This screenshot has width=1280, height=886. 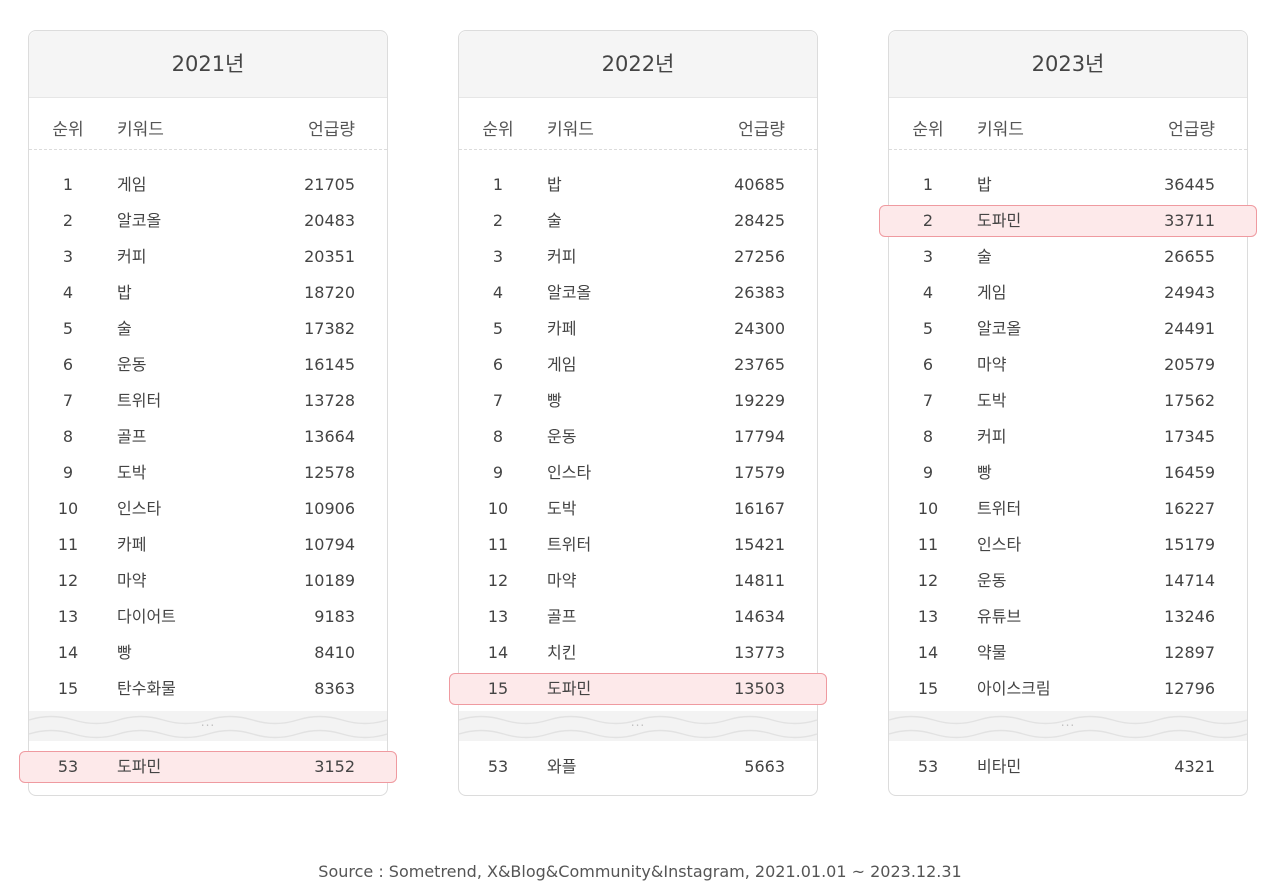 I want to click on row-count: 36445, so click(x=1189, y=184).